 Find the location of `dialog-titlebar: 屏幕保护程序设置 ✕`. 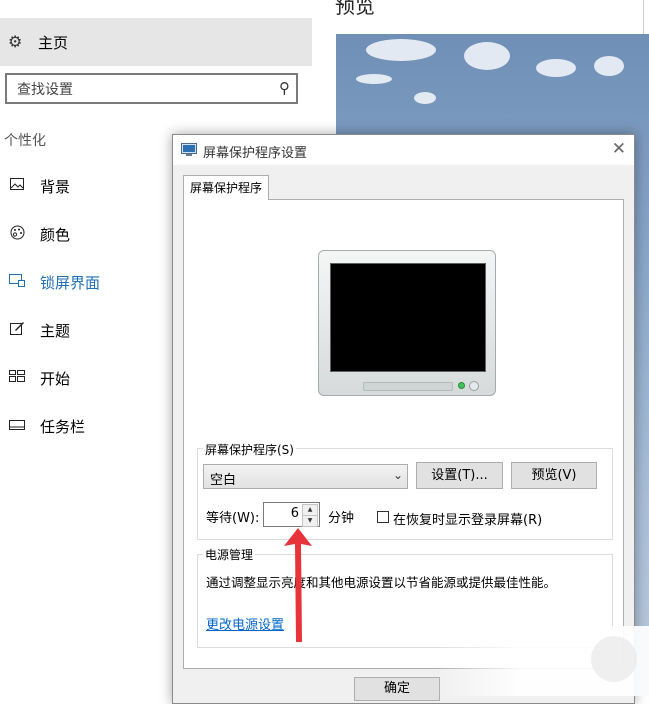

dialog-titlebar: 屏幕保护程序设置 ✕ is located at coordinates (403, 150).